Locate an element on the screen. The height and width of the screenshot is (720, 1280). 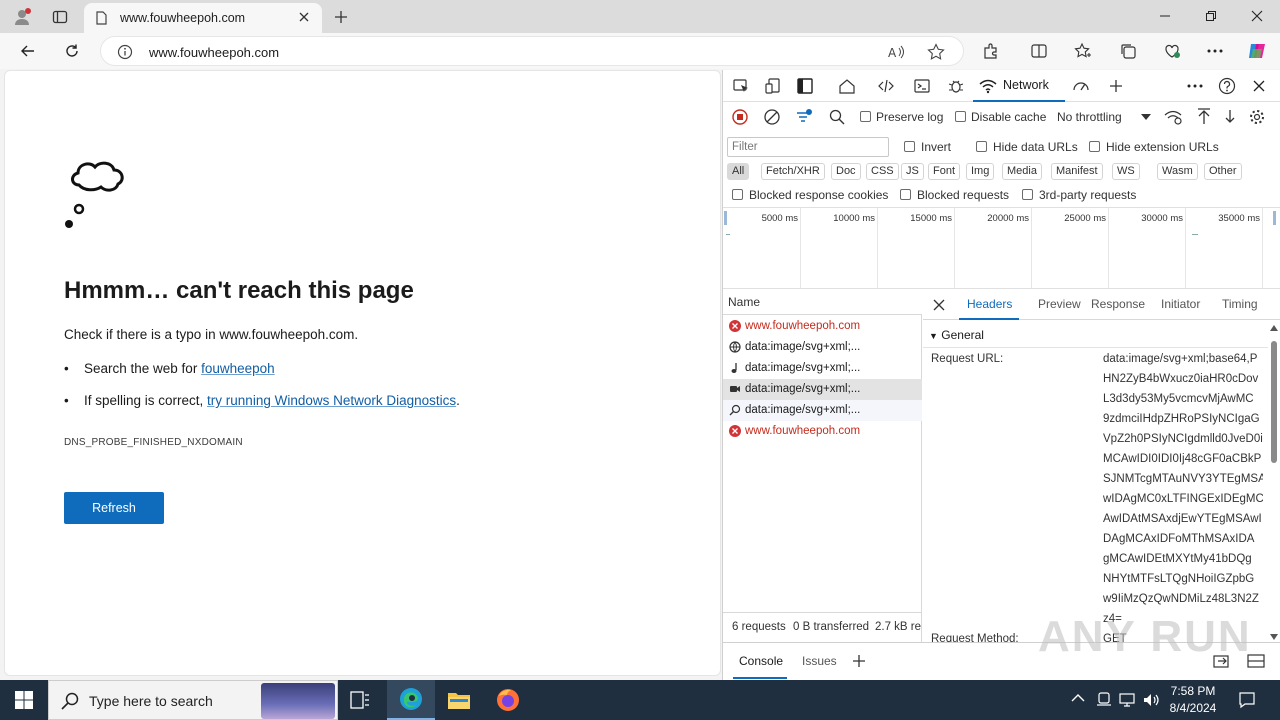
network-diagnostics-link: try running Windows Network Diagnostics is located at coordinates (331, 400).